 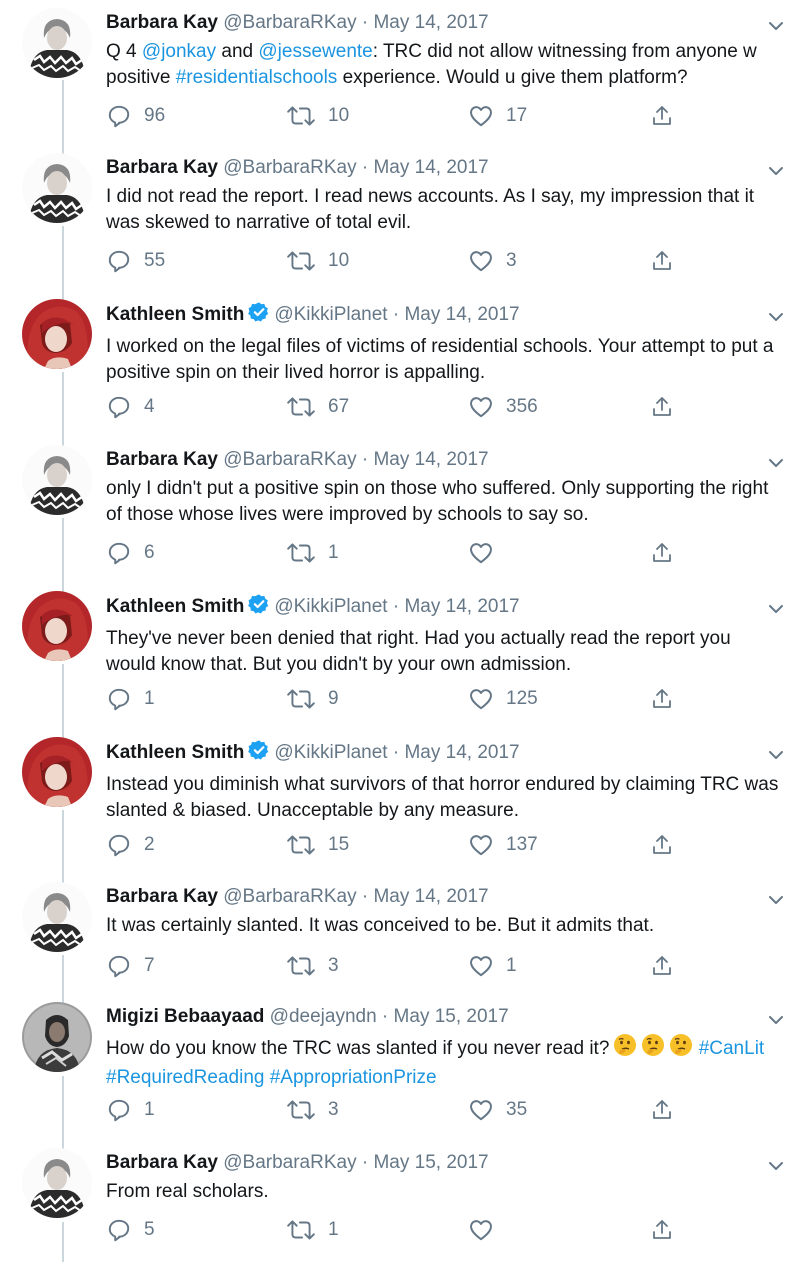 I want to click on tweet-header: Barbara Kay @BarbaraRKay · May 14, 2017, so click(x=444, y=23).